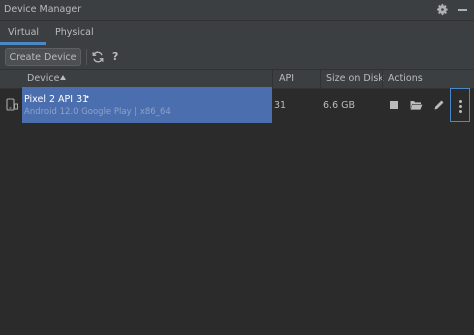  I want to click on refresh-icon, so click(98, 57).